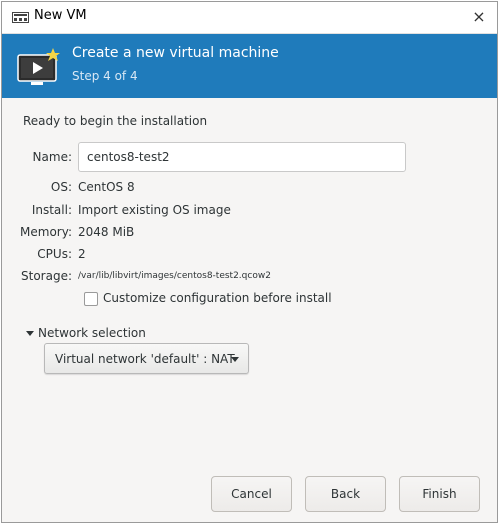  I want to click on ready-text: Ready to begin the installation, so click(115, 121).